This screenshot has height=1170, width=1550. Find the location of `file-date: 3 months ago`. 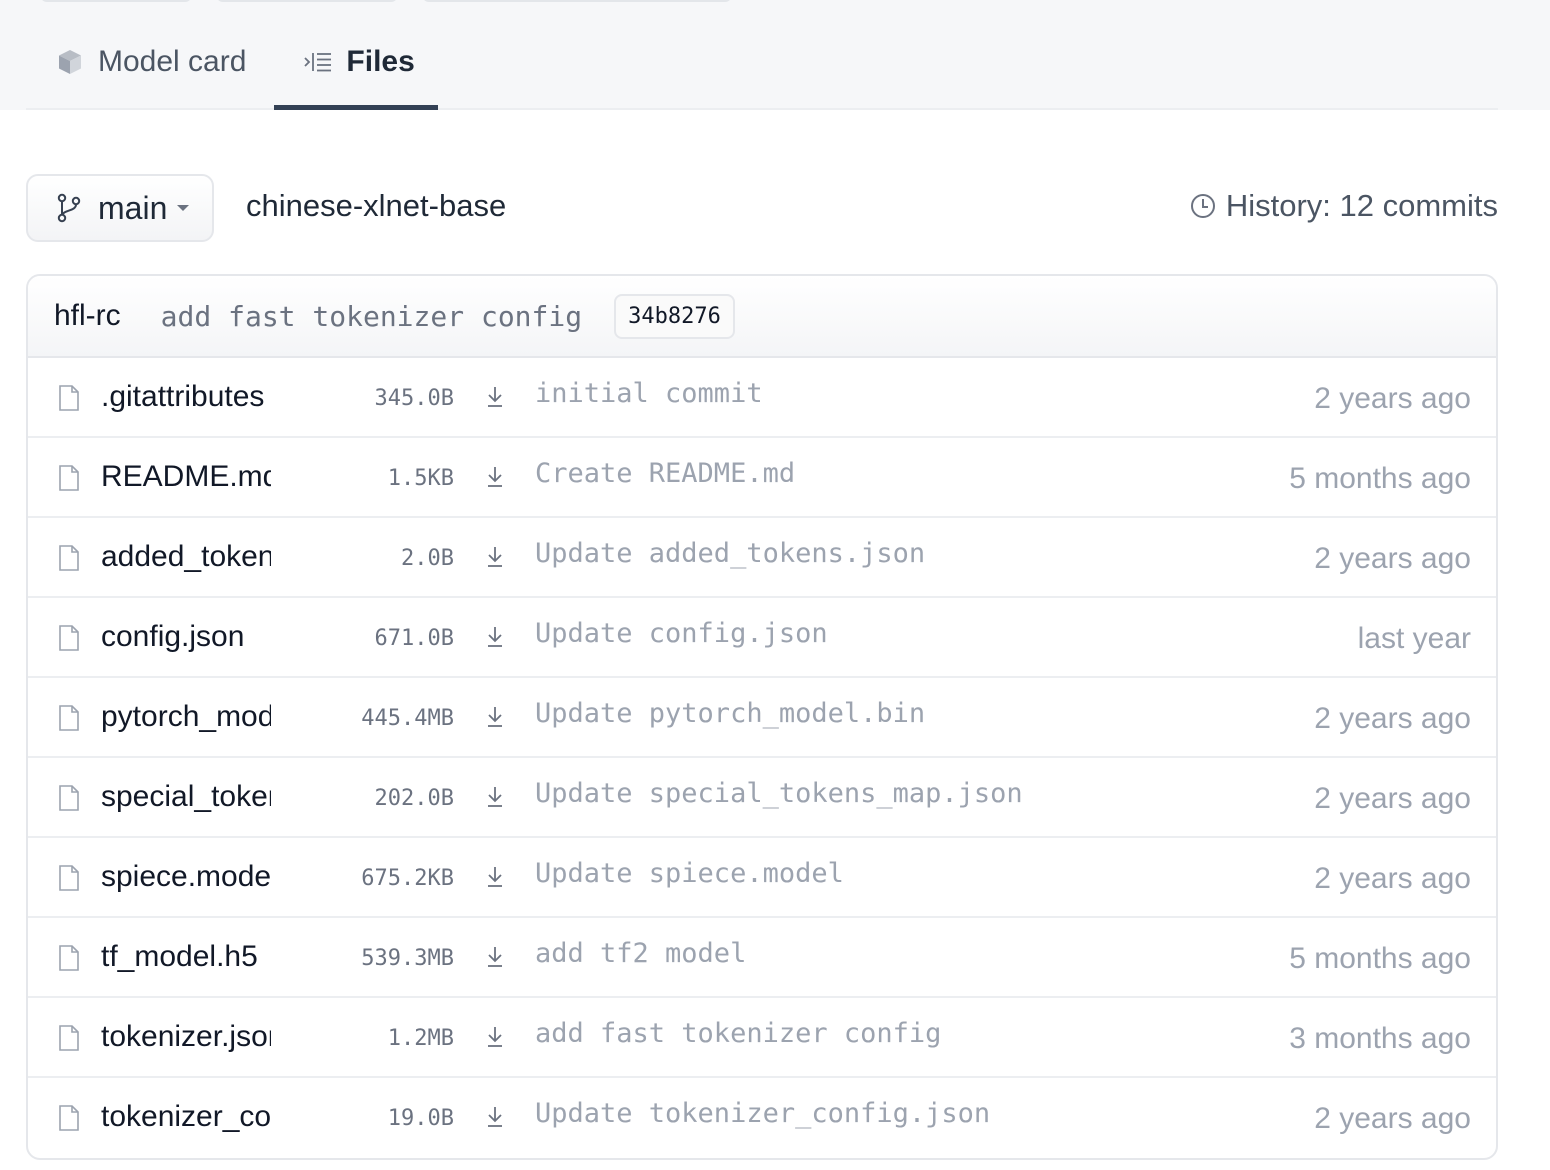

file-date: 3 months ago is located at coordinates (1380, 1038).